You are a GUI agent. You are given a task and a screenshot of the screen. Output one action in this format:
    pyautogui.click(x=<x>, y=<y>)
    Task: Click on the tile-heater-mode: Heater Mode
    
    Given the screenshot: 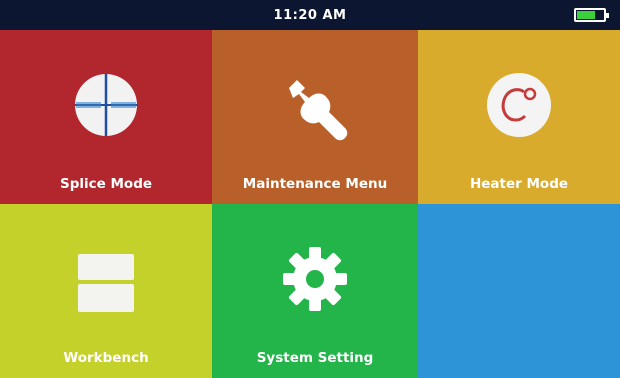 What is the action you would take?
    pyautogui.click(x=519, y=117)
    